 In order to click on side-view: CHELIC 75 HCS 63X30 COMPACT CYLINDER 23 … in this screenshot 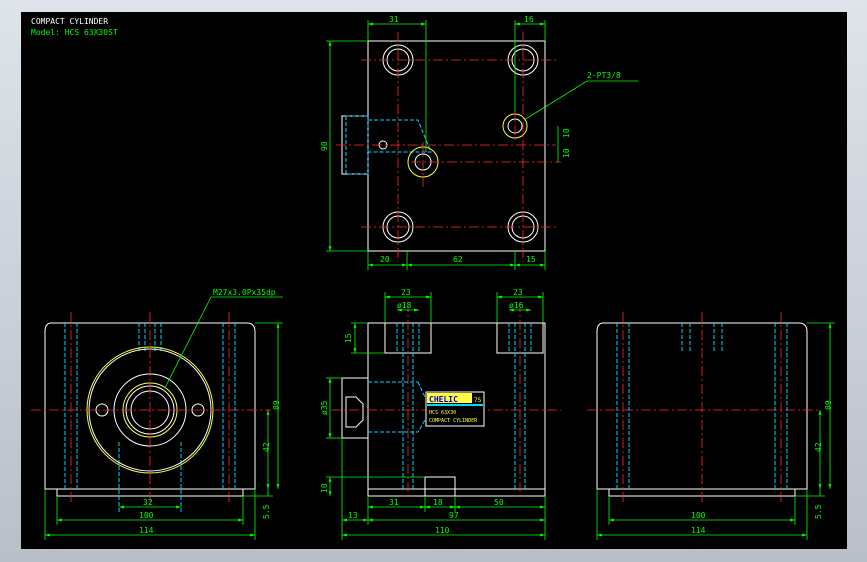, I will do `click(440, 414)`.